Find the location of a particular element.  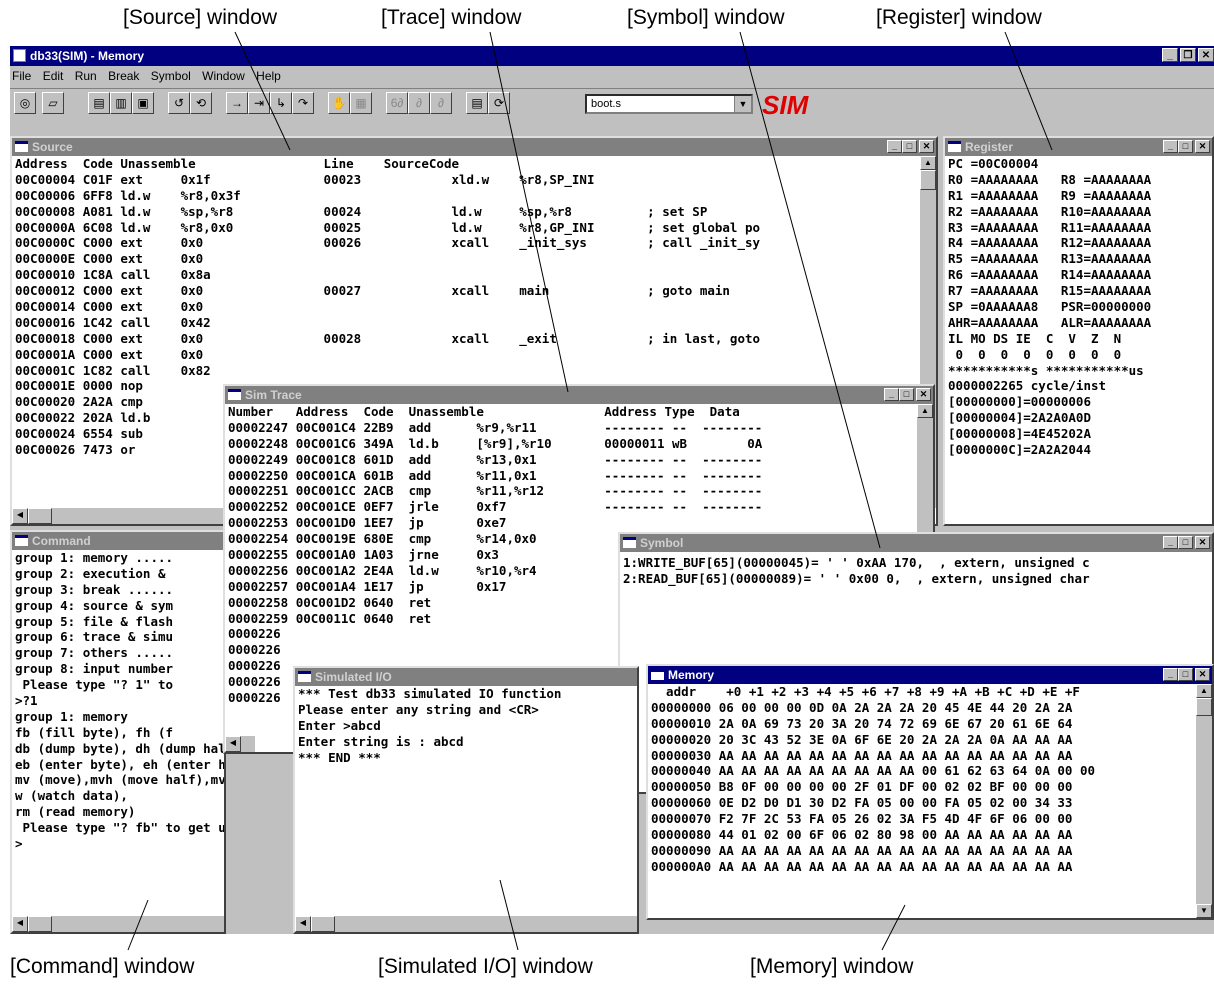

command-line: >?1 is located at coordinates (26, 701).